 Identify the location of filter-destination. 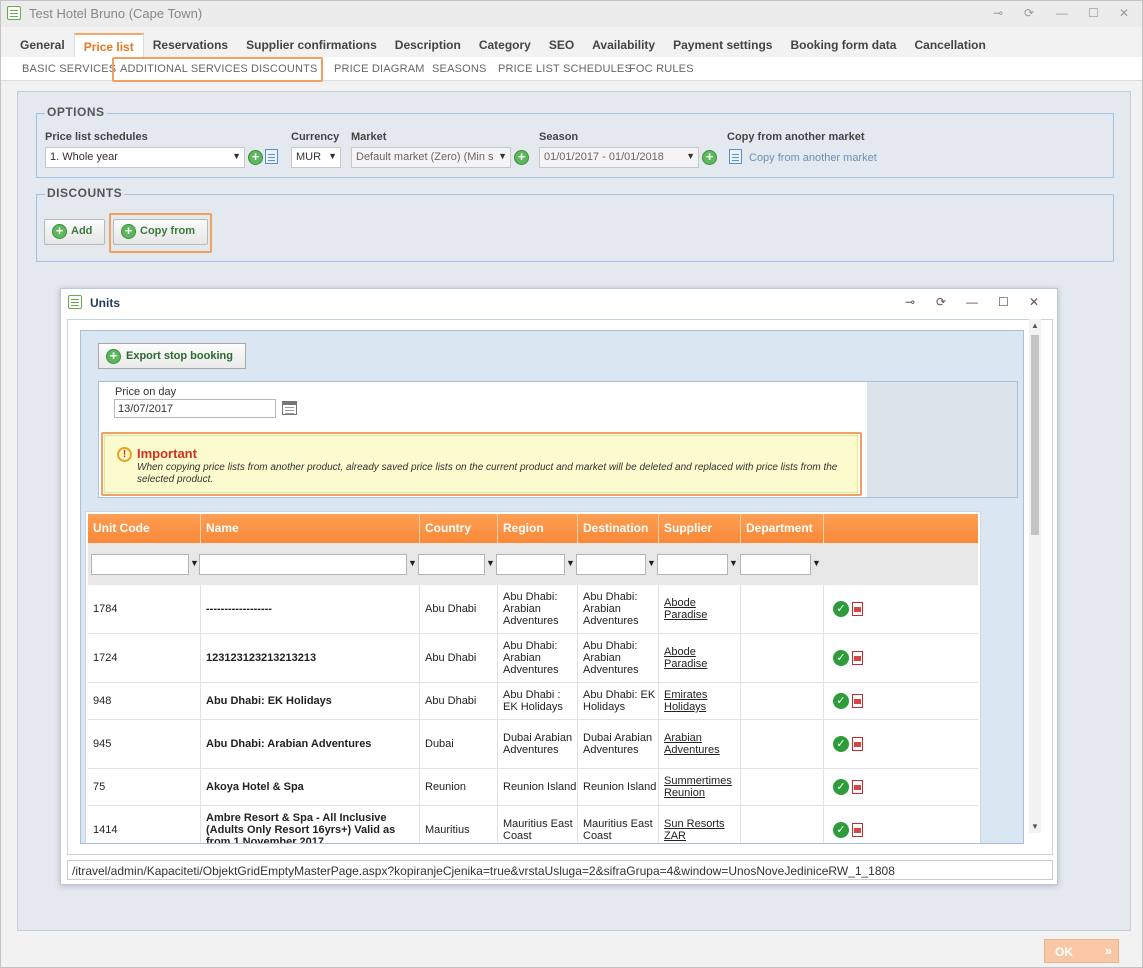
(611, 564).